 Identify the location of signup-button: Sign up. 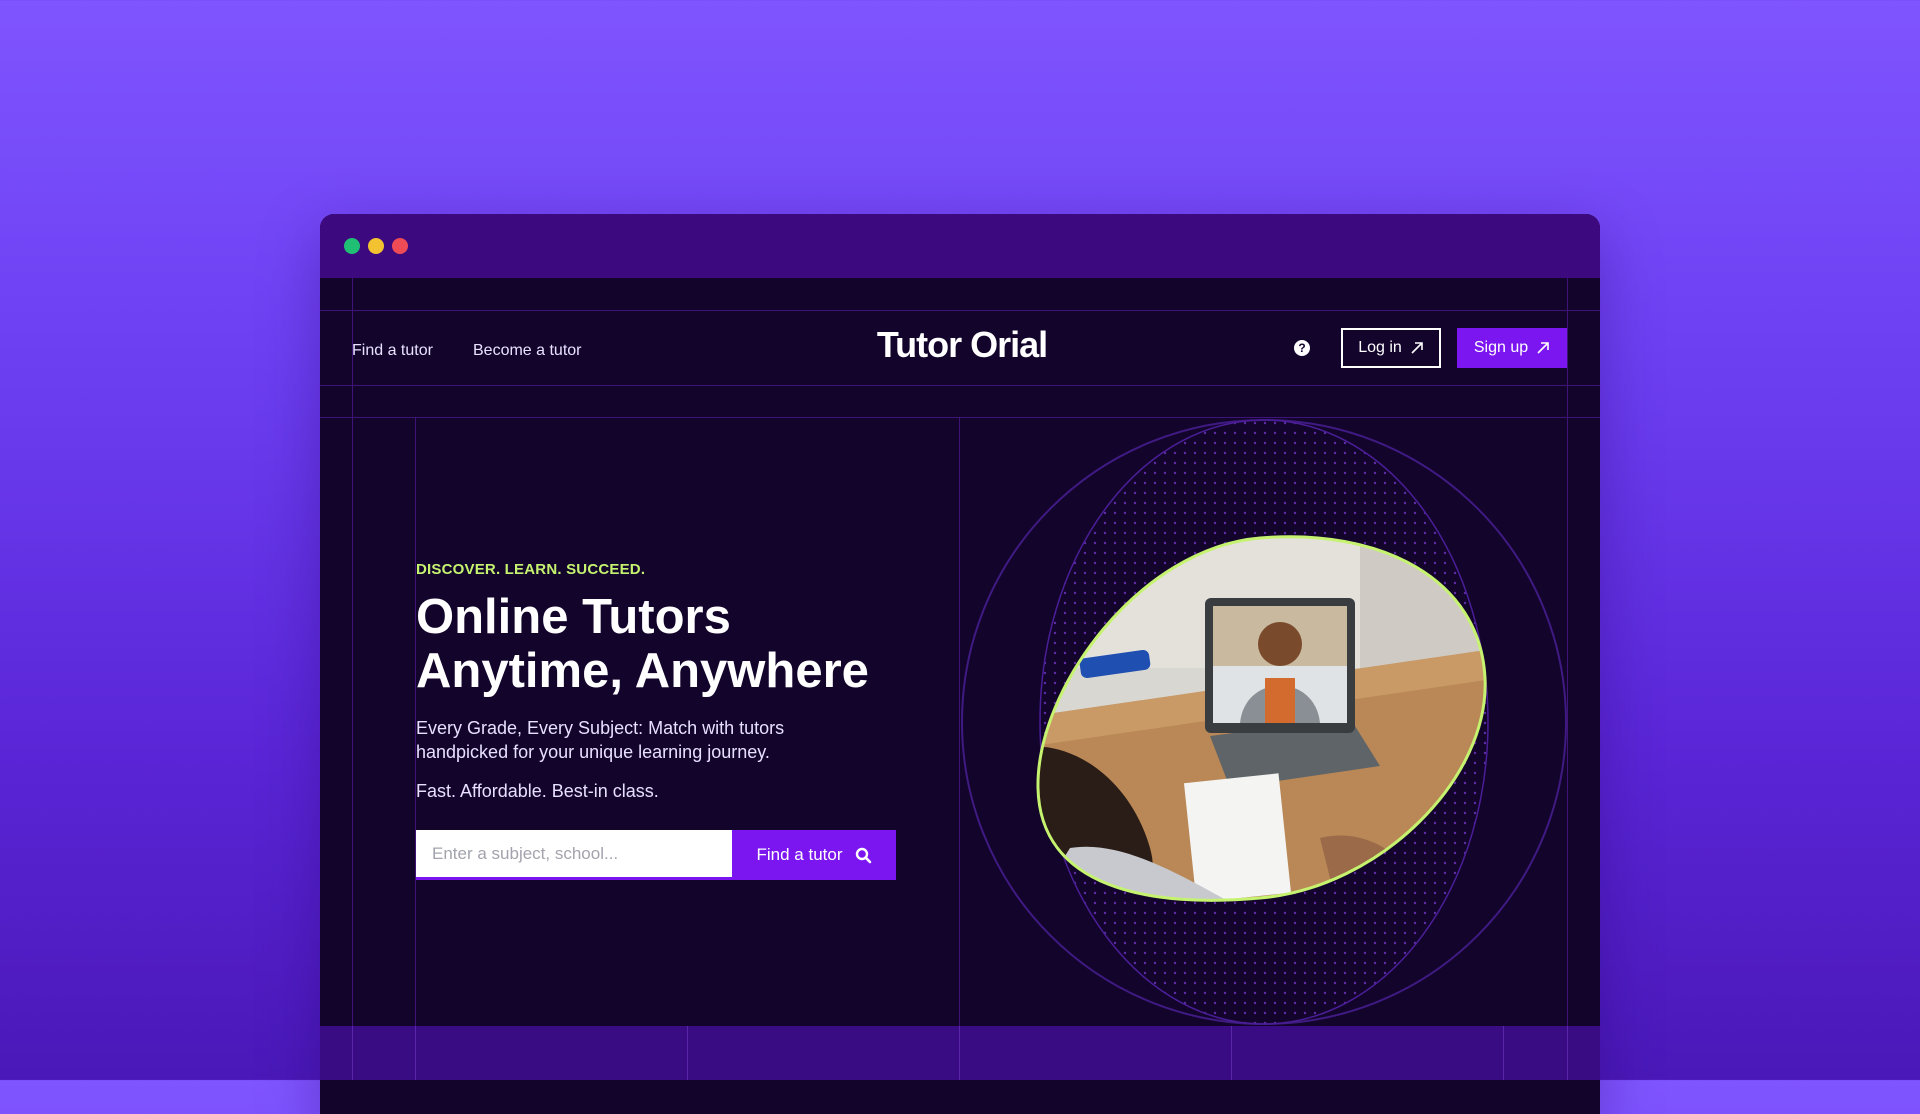
(1512, 348).